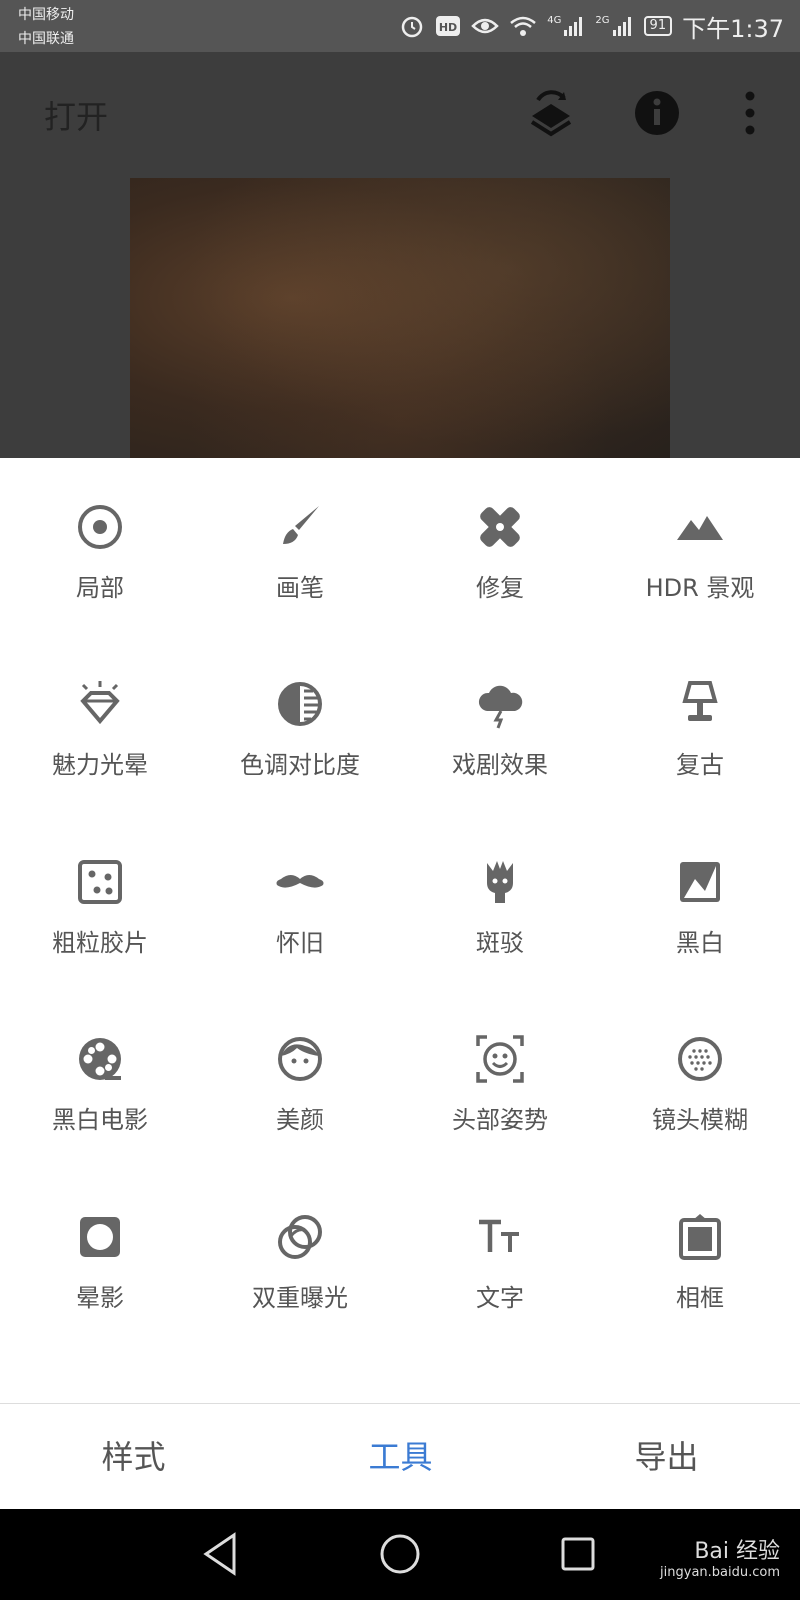 This screenshot has height=1600, width=800. I want to click on watermark: Bai 经验 jingyan.baidu.com, so click(720, 1556).